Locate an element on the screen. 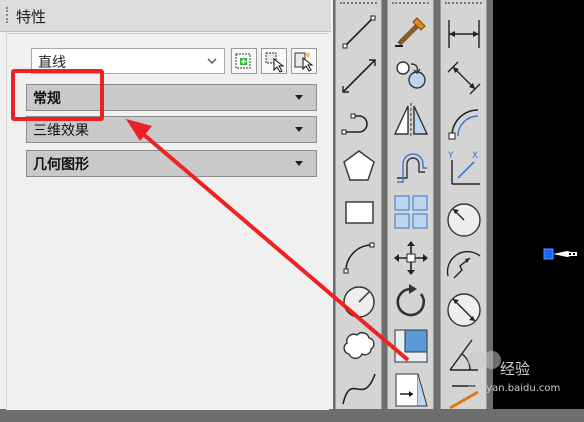  section-geometry: 几何图形 is located at coordinates (171, 163).